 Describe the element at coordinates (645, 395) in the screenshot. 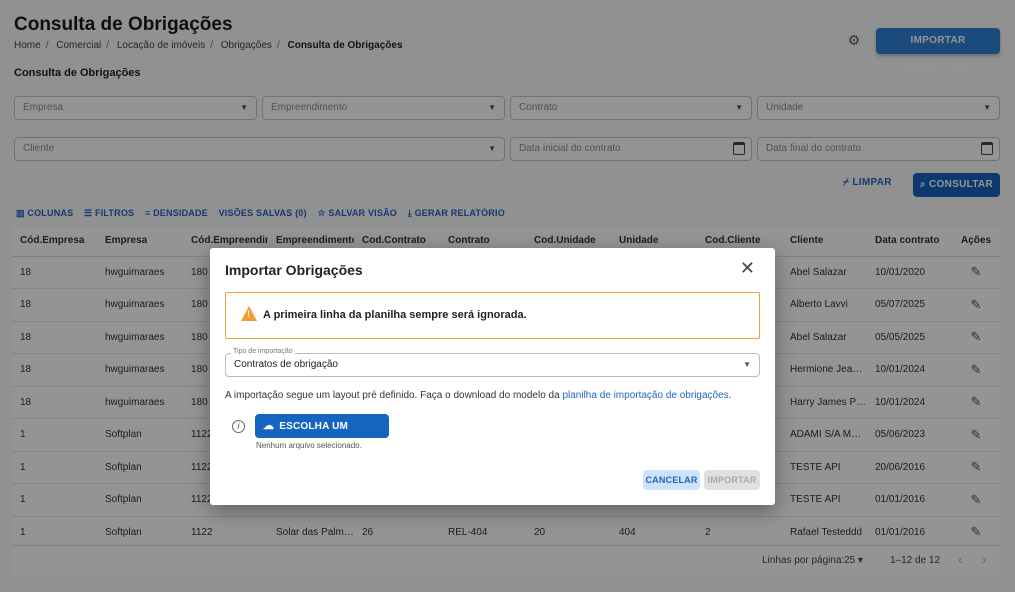

I see `template-download-link: planilha de importação de obrigações` at that location.